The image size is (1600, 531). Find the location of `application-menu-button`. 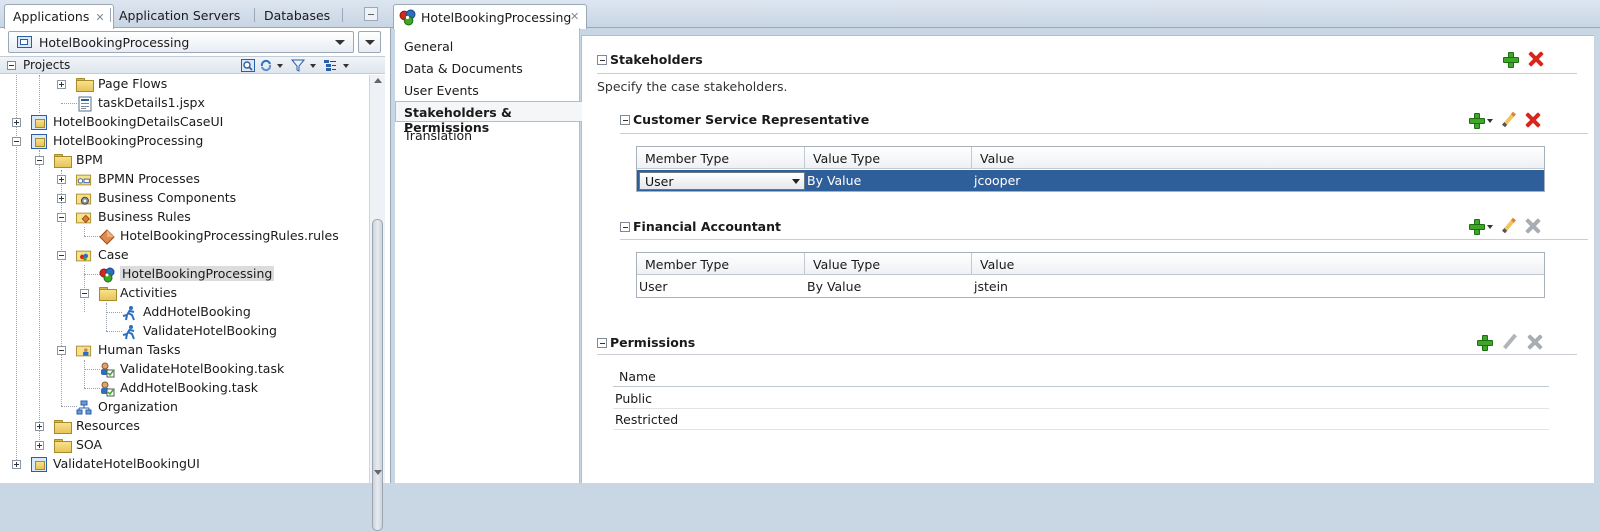

application-menu-button is located at coordinates (369, 42).